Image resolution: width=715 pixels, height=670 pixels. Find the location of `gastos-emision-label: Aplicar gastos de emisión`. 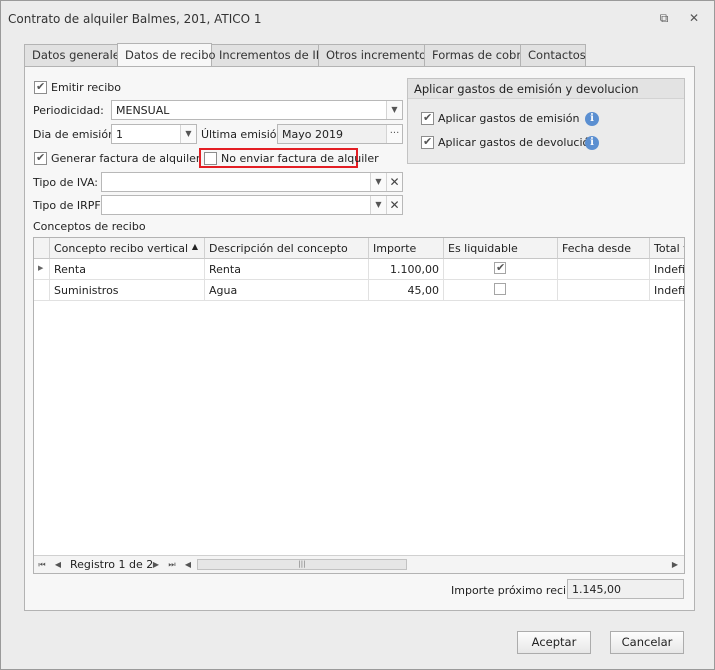

gastos-emision-label: Aplicar gastos de emisión is located at coordinates (509, 118).